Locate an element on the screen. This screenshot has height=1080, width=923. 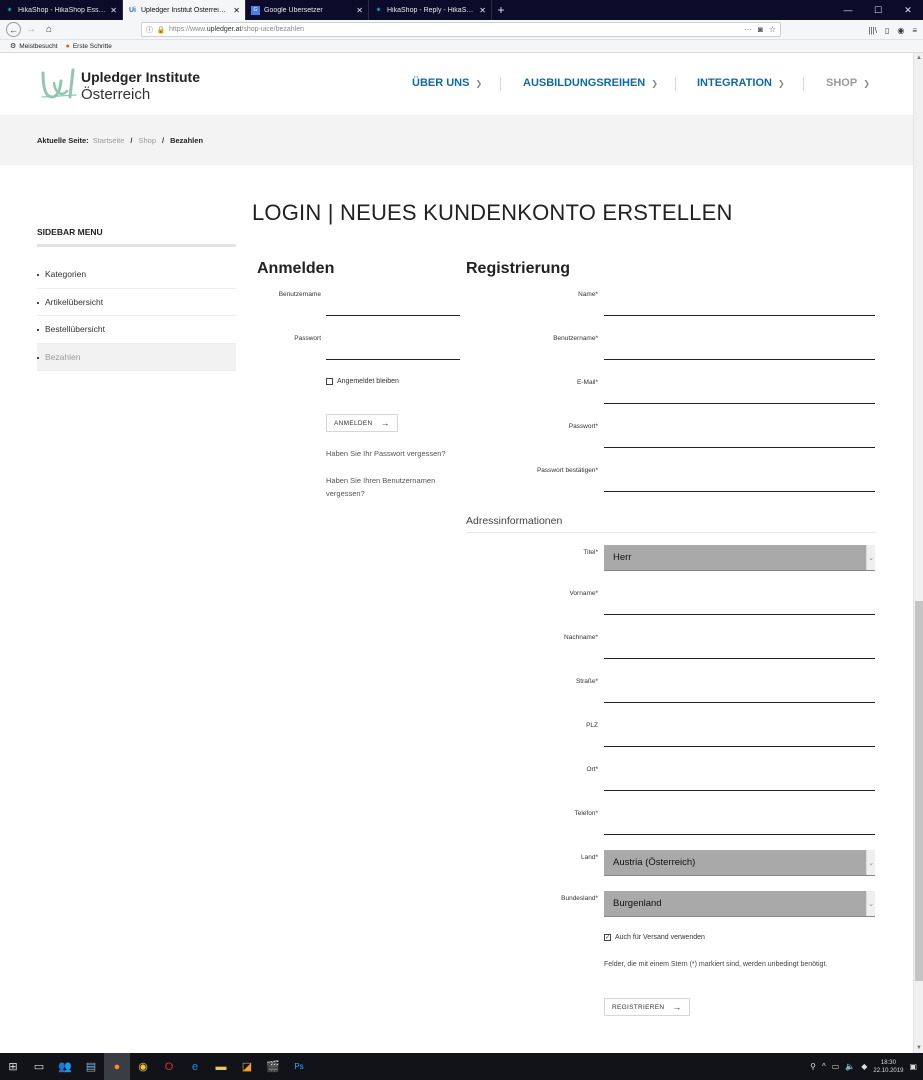
browser-toolbar-right: |||\ ▯ ◉ ≡ is located at coordinates (895, 30).